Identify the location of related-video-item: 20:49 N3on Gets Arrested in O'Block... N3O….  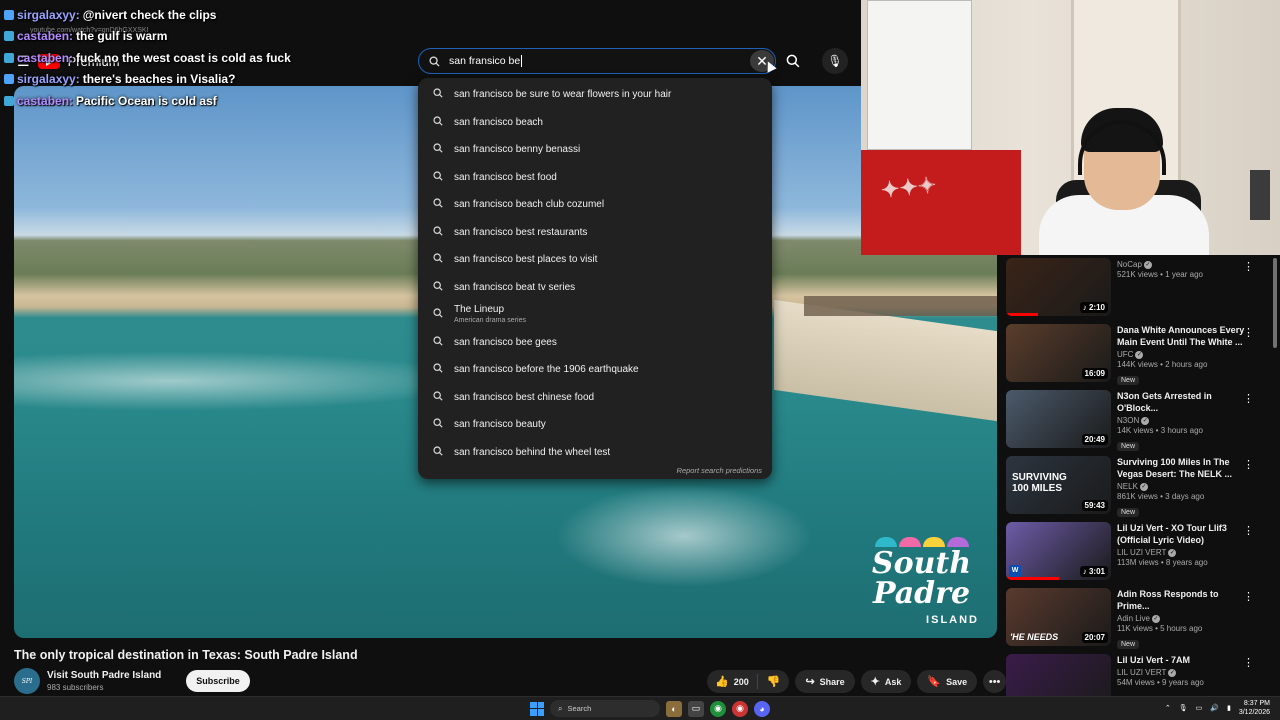
(1139, 421).